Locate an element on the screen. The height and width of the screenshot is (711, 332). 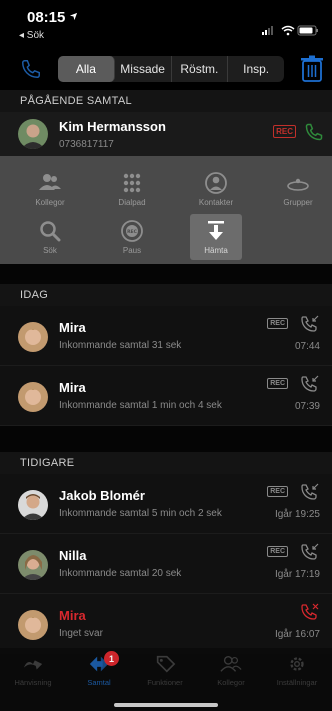
tab-functions: Funktioner is located at coordinates (165, 672).